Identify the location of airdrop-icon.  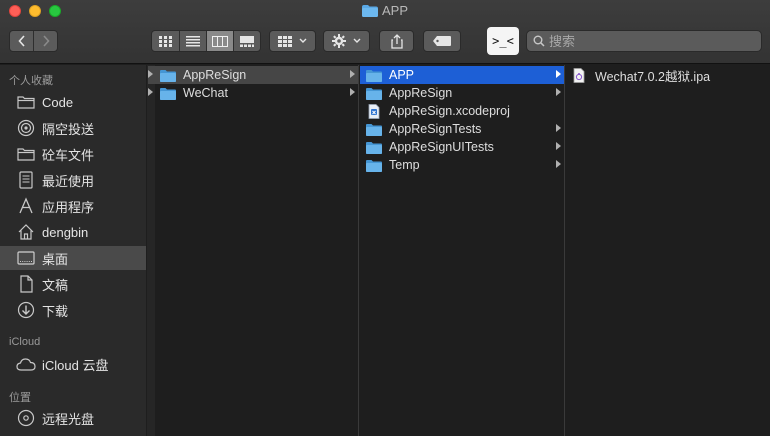
(26, 128).